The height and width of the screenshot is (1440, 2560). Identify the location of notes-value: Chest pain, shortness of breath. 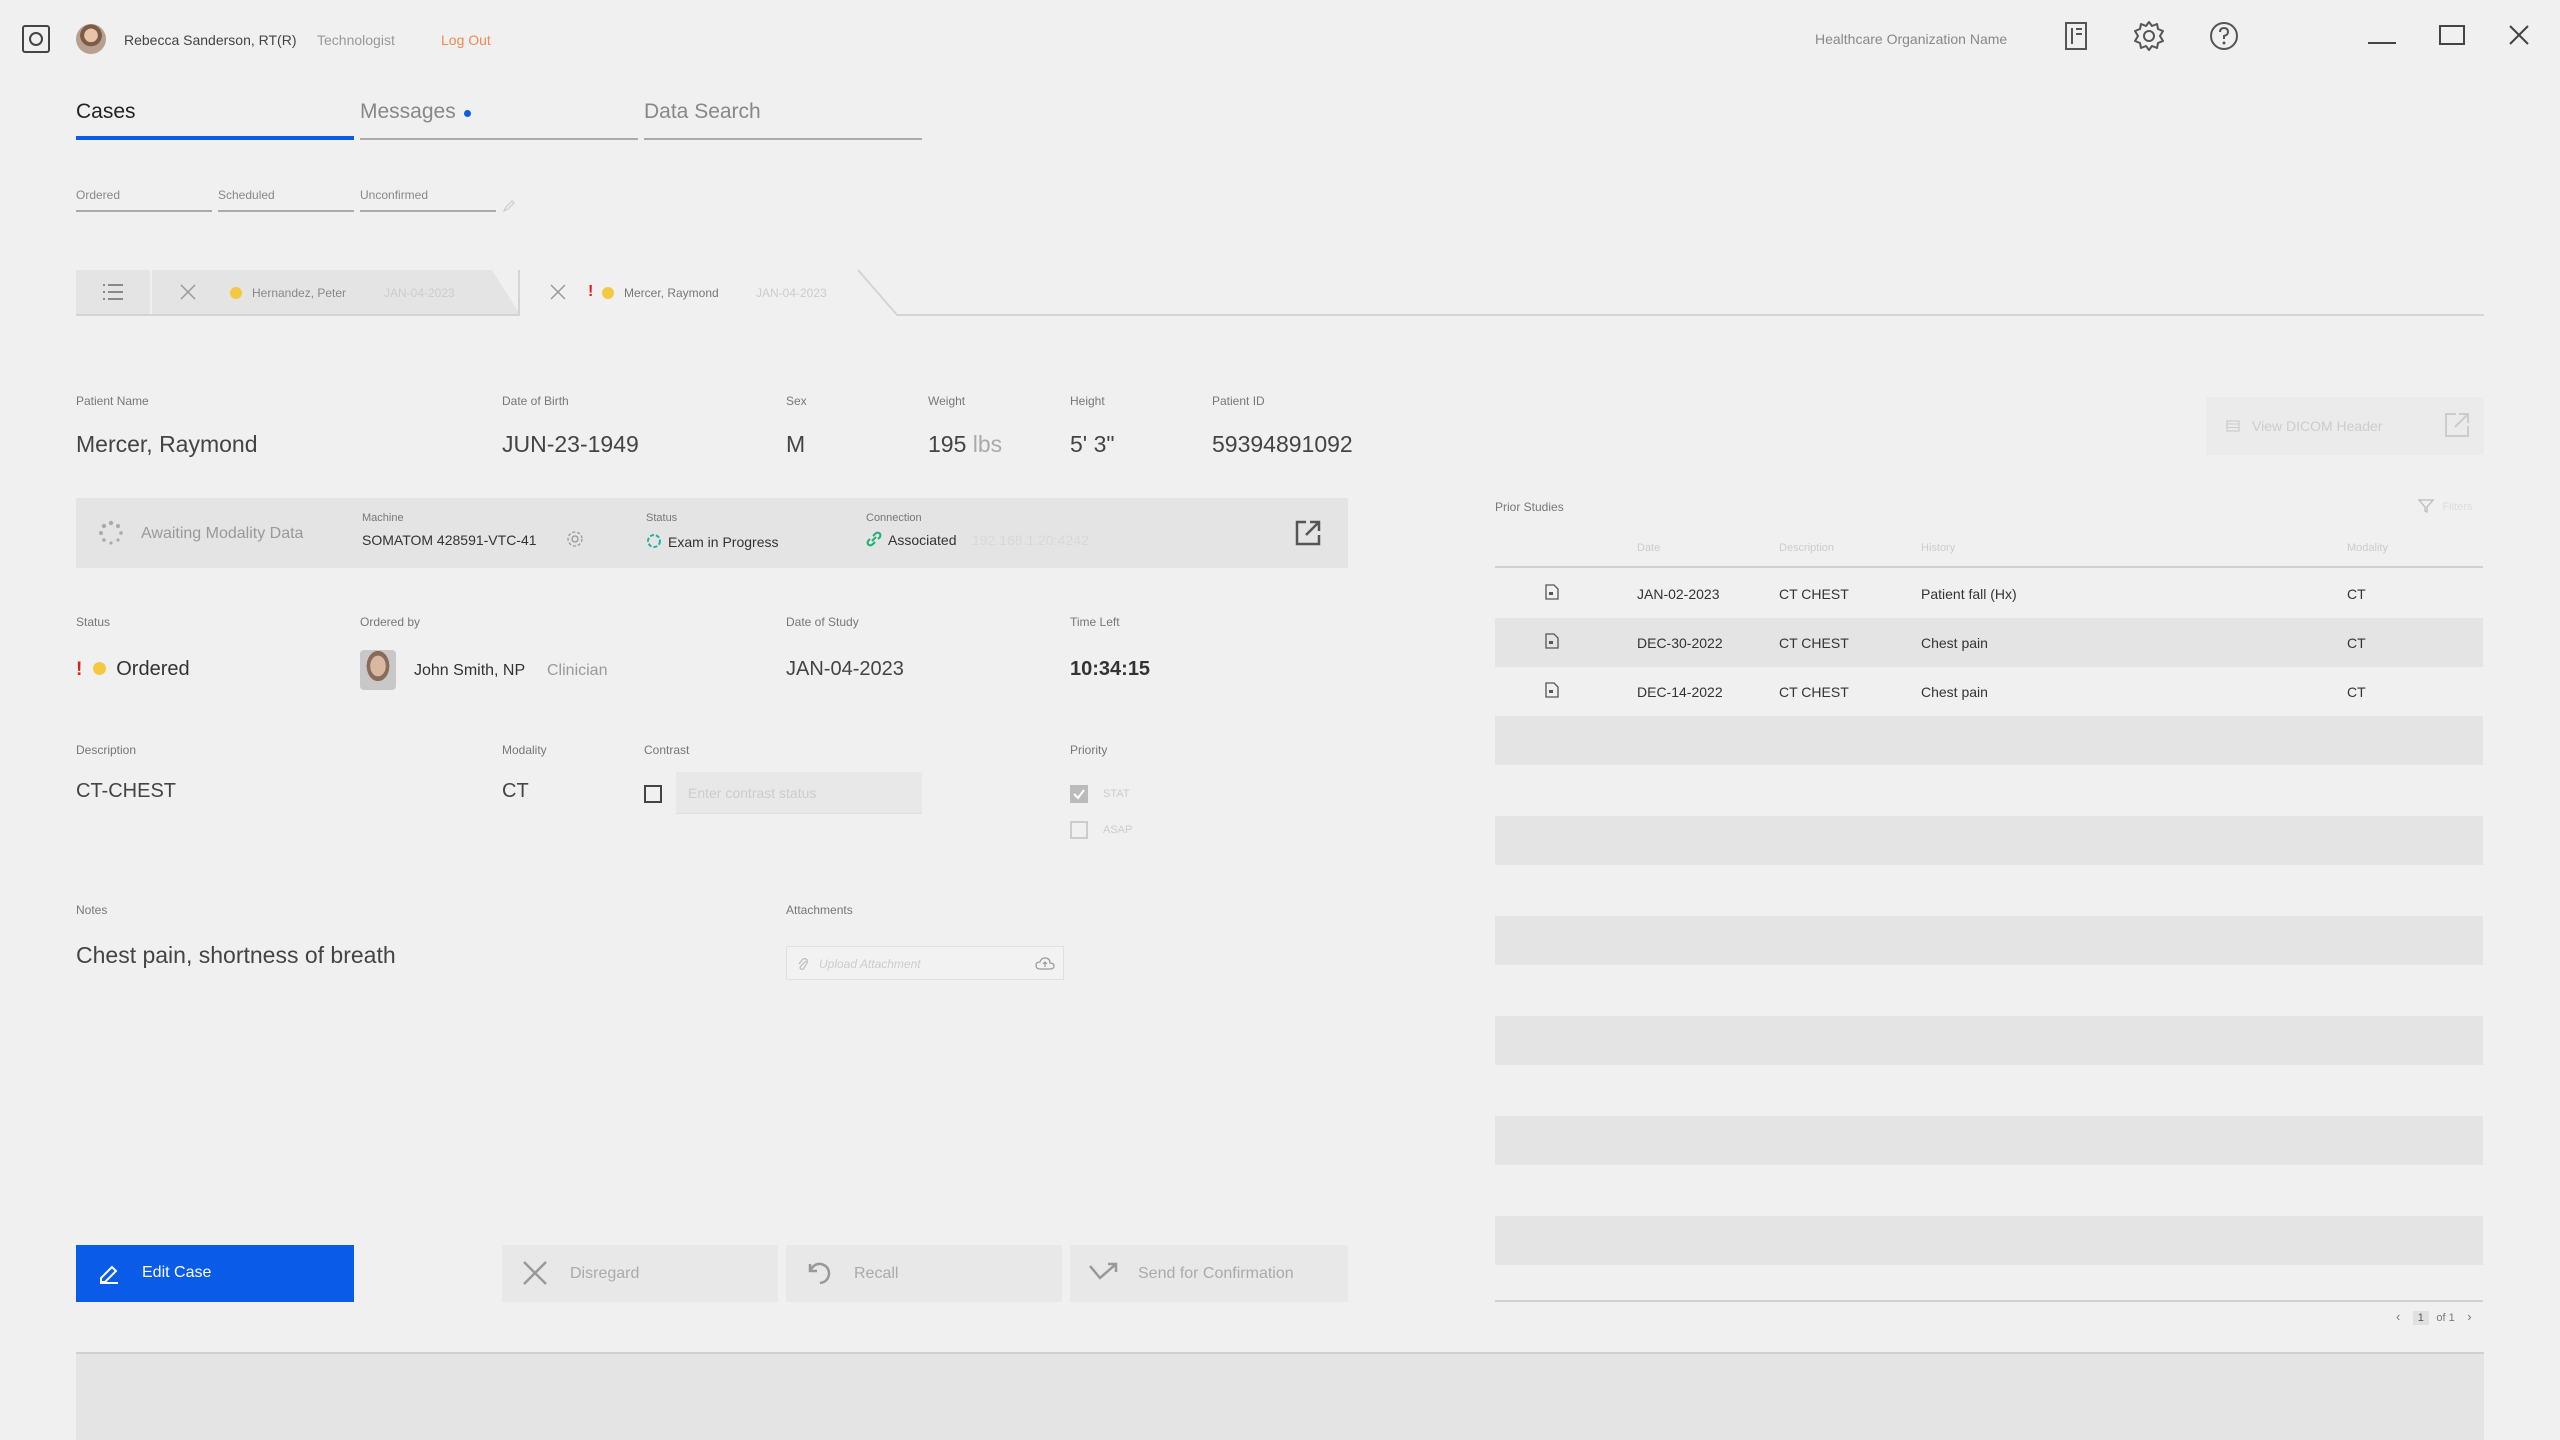
(236, 955).